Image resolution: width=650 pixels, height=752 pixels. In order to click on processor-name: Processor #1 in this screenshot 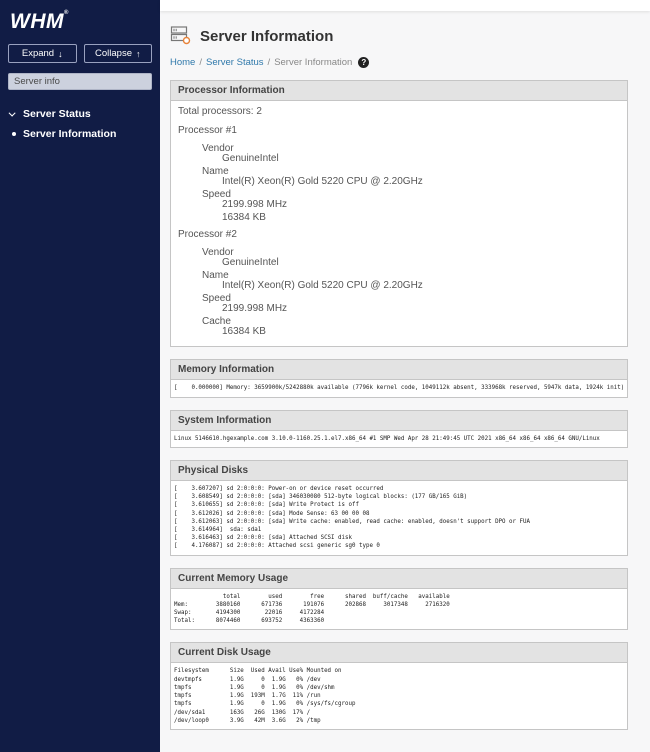, I will do `click(207, 131)`.